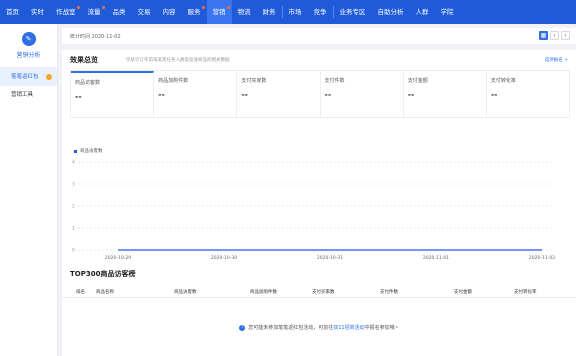 The image size is (576, 356). What do you see at coordinates (28, 55) in the screenshot?
I see `sidebar-title: 营销分析` at bounding box center [28, 55].